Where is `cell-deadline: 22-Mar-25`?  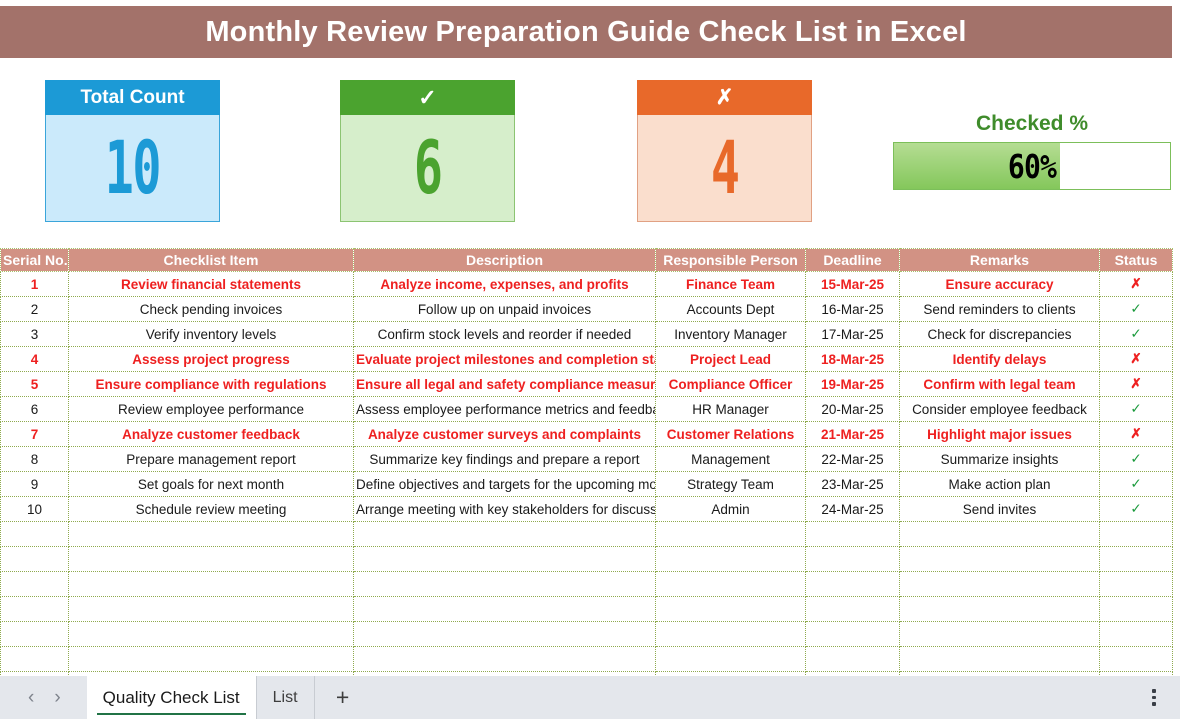 cell-deadline: 22-Mar-25 is located at coordinates (852, 459).